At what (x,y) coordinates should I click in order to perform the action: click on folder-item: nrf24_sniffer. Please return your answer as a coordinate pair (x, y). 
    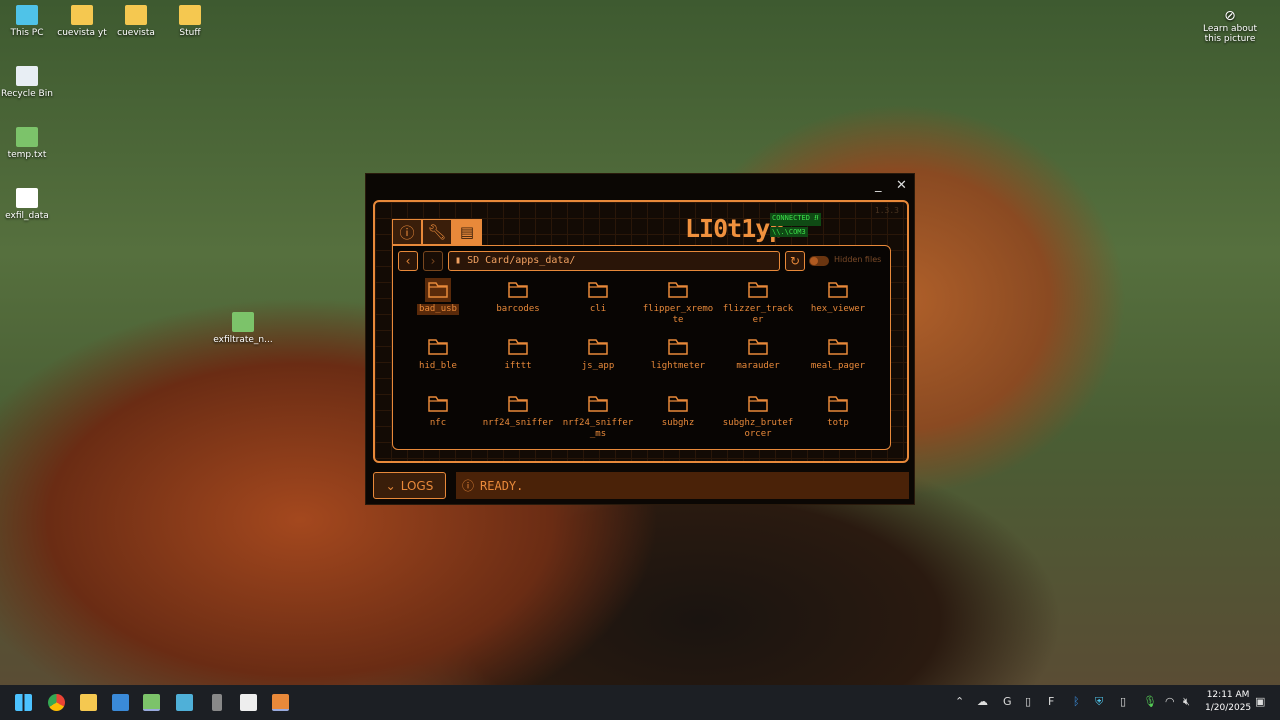
    Looking at the image, I should click on (518, 420).